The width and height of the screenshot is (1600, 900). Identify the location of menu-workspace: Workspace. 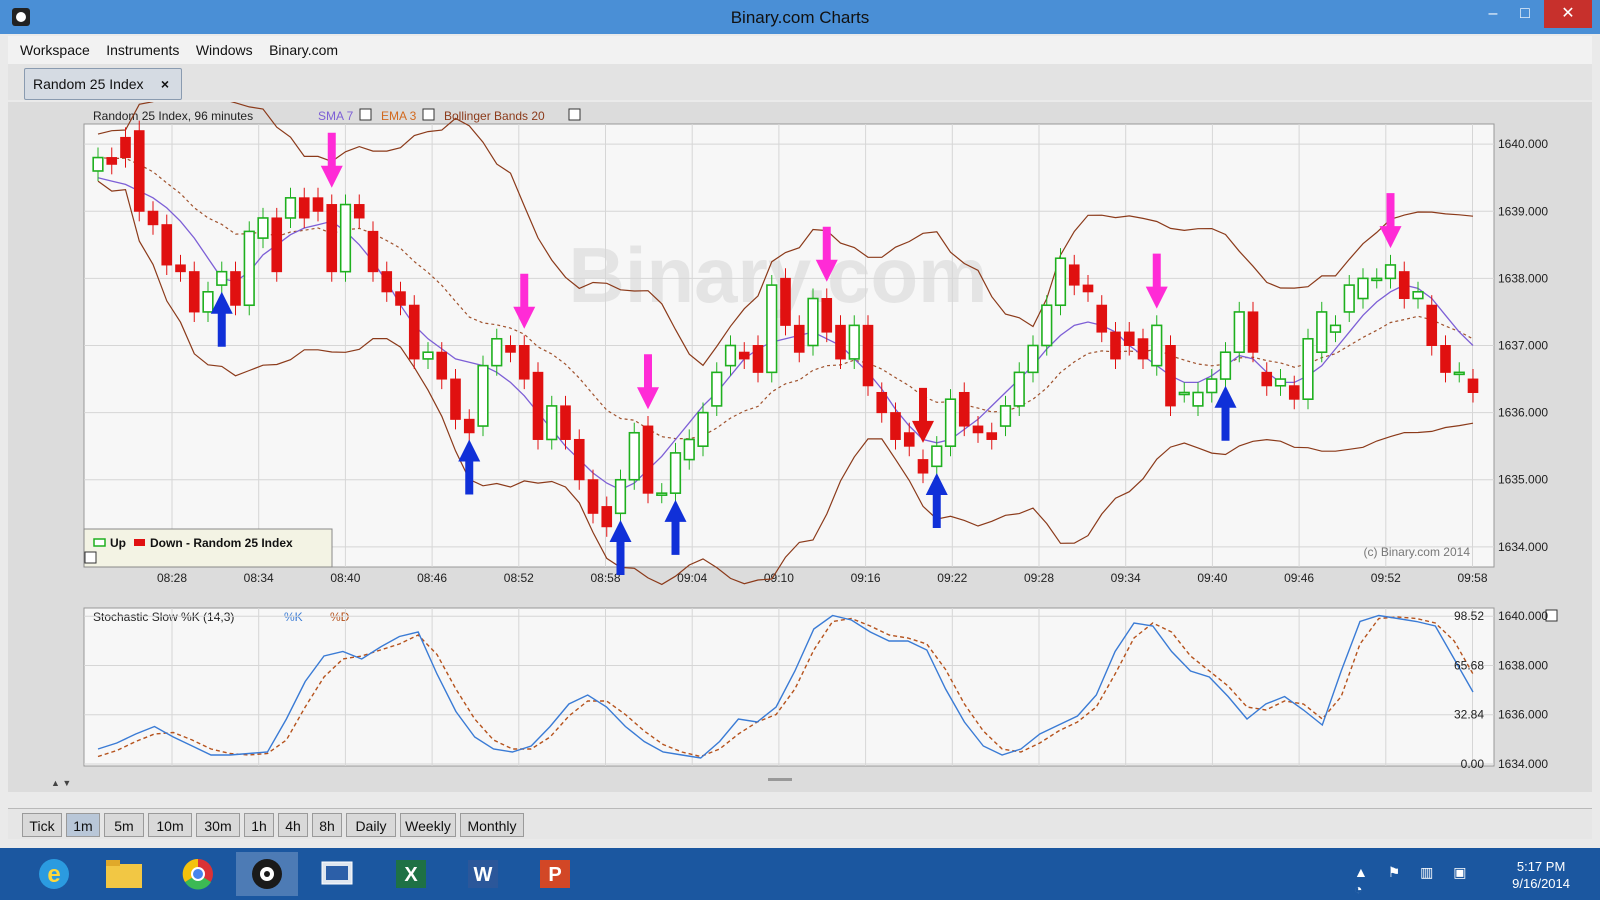
(55, 50).